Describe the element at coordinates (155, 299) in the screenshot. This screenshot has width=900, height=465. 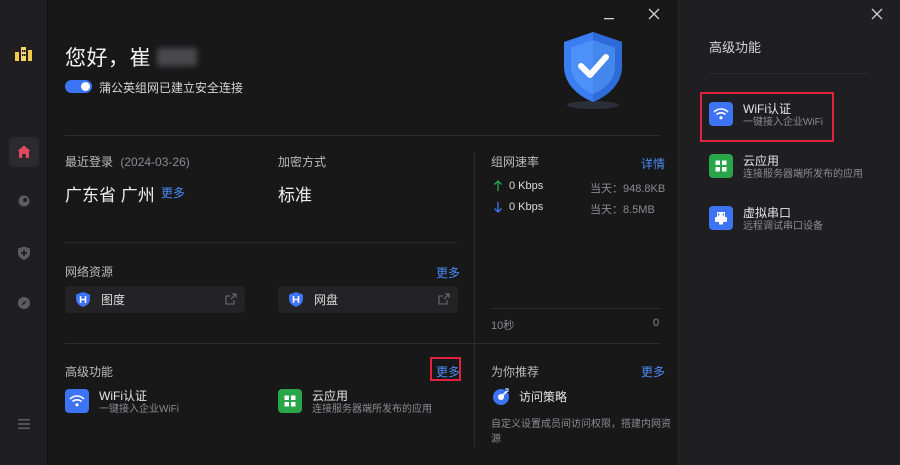
I see `resource-item: 图度` at that location.